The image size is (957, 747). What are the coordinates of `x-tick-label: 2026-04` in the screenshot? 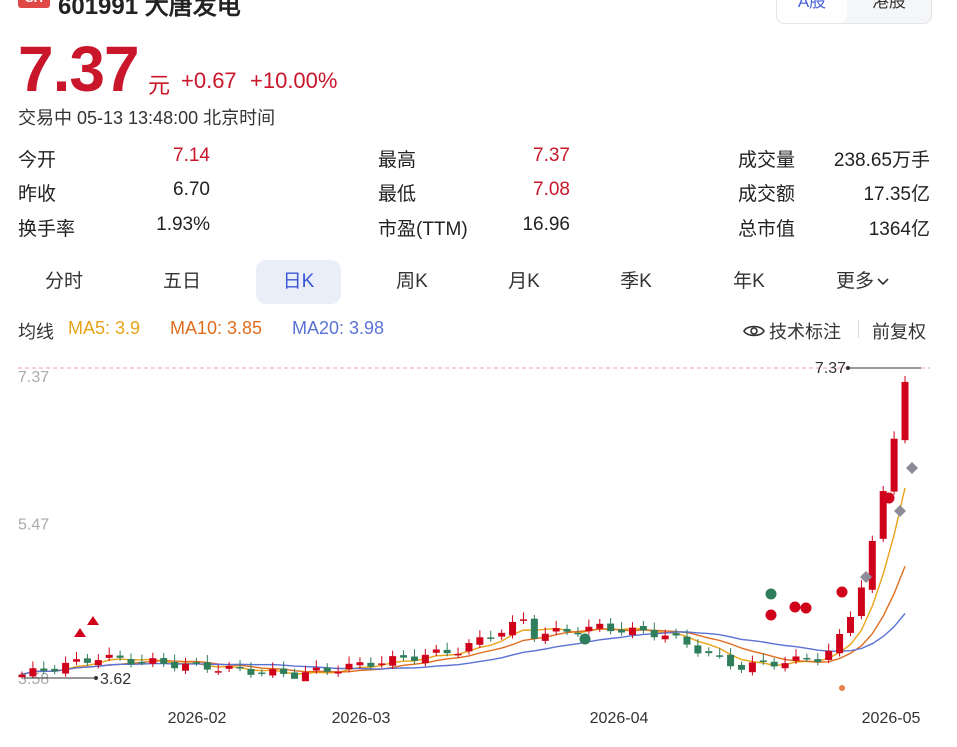 It's located at (619, 718).